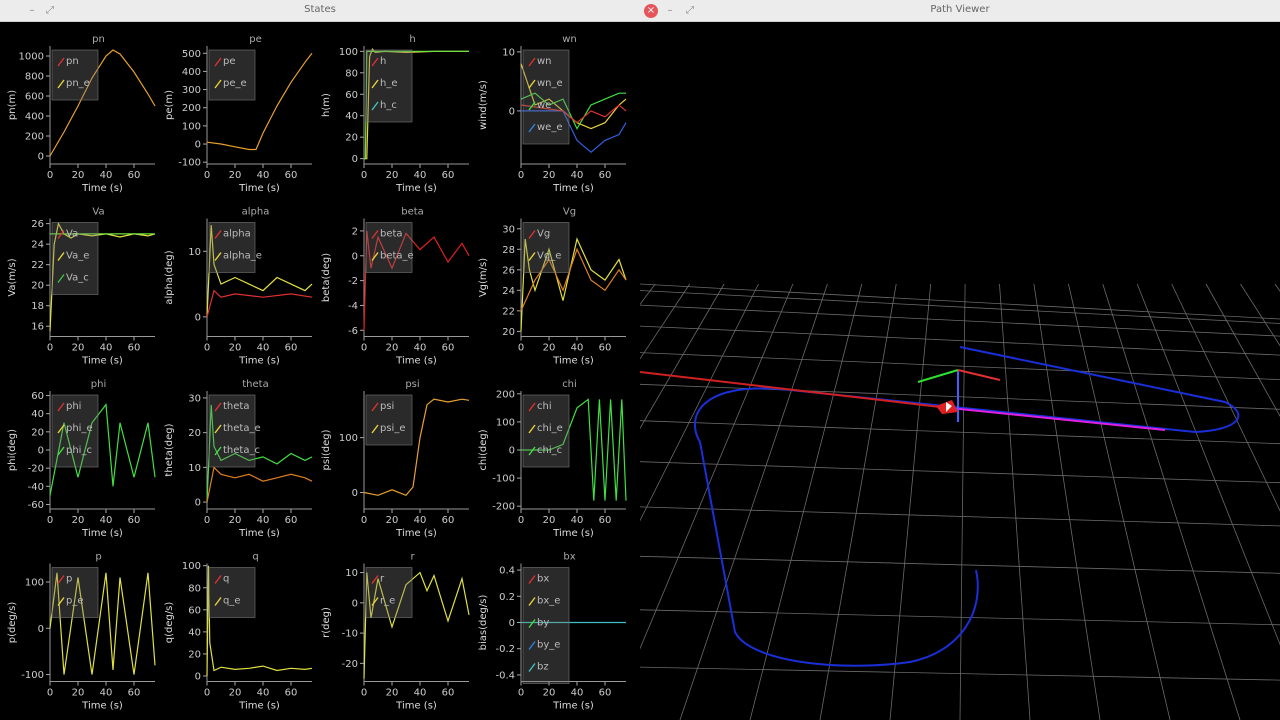  What do you see at coordinates (389, 247) in the screenshot?
I see `legend: beta beta_e` at bounding box center [389, 247].